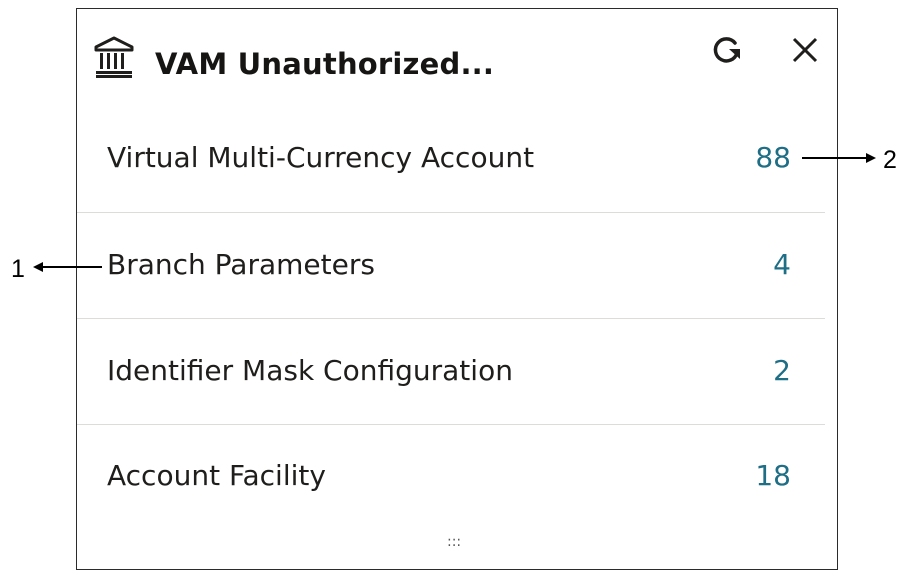 The width and height of the screenshot is (913, 576). What do you see at coordinates (773, 475) in the screenshot?
I see `row-count: 18` at bounding box center [773, 475].